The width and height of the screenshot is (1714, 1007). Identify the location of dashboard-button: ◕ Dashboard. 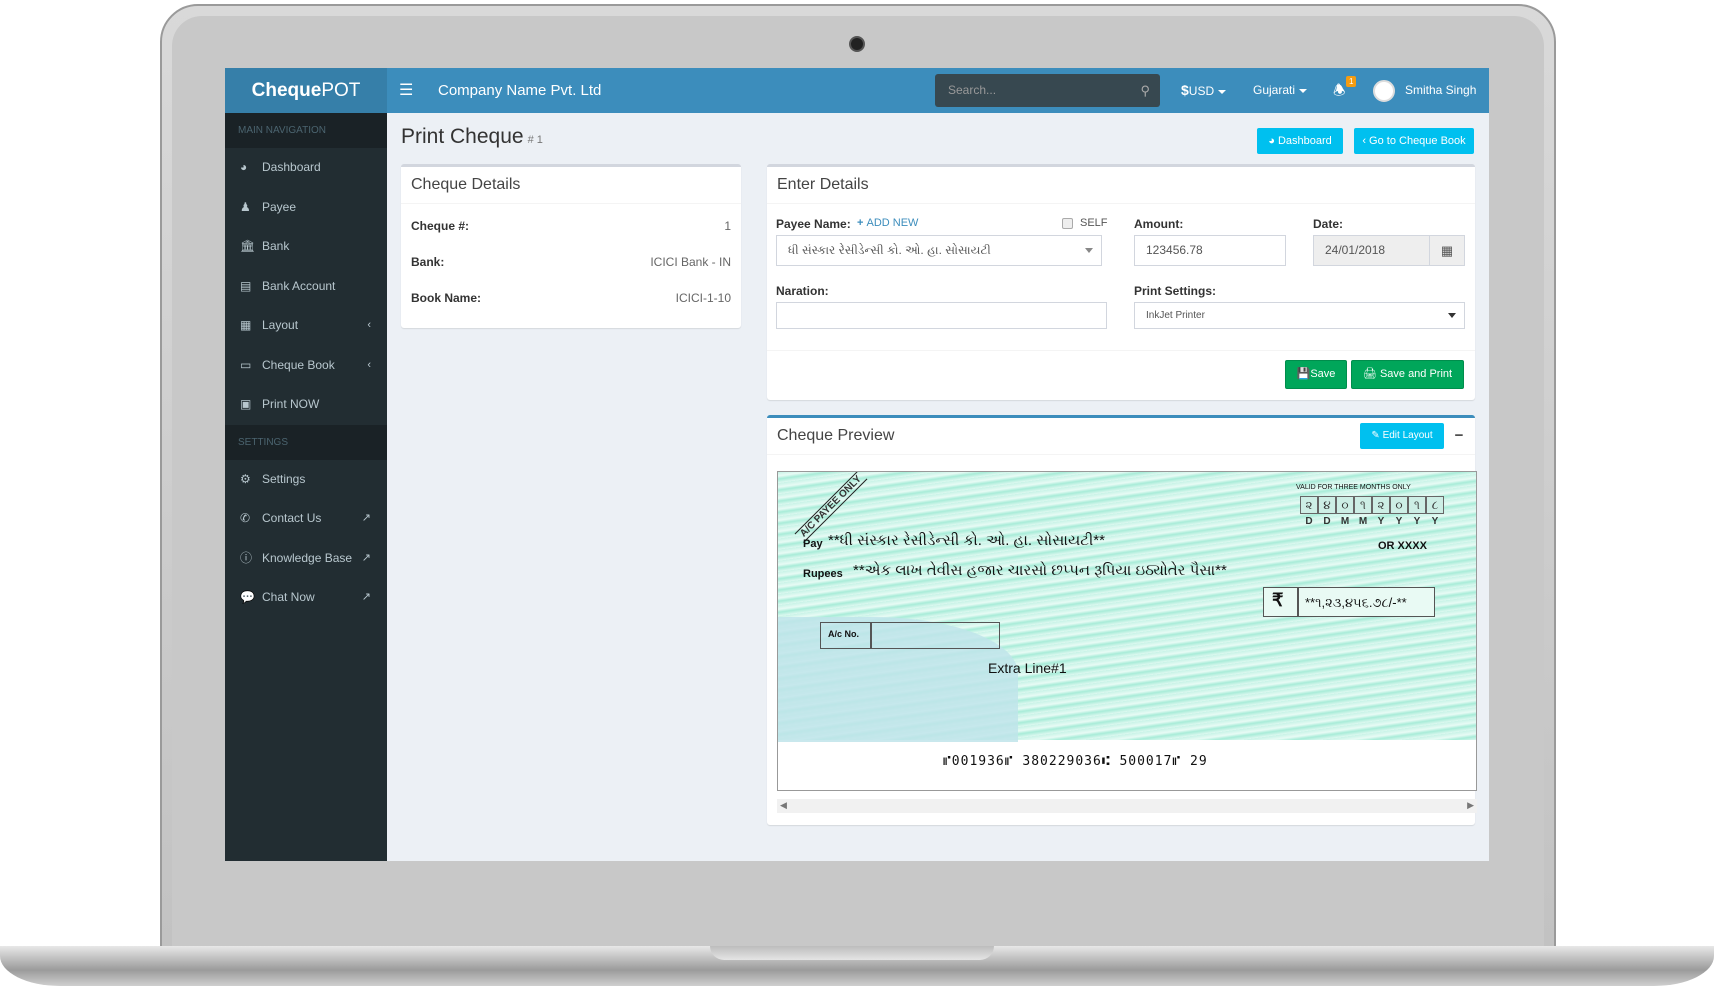
(1300, 141).